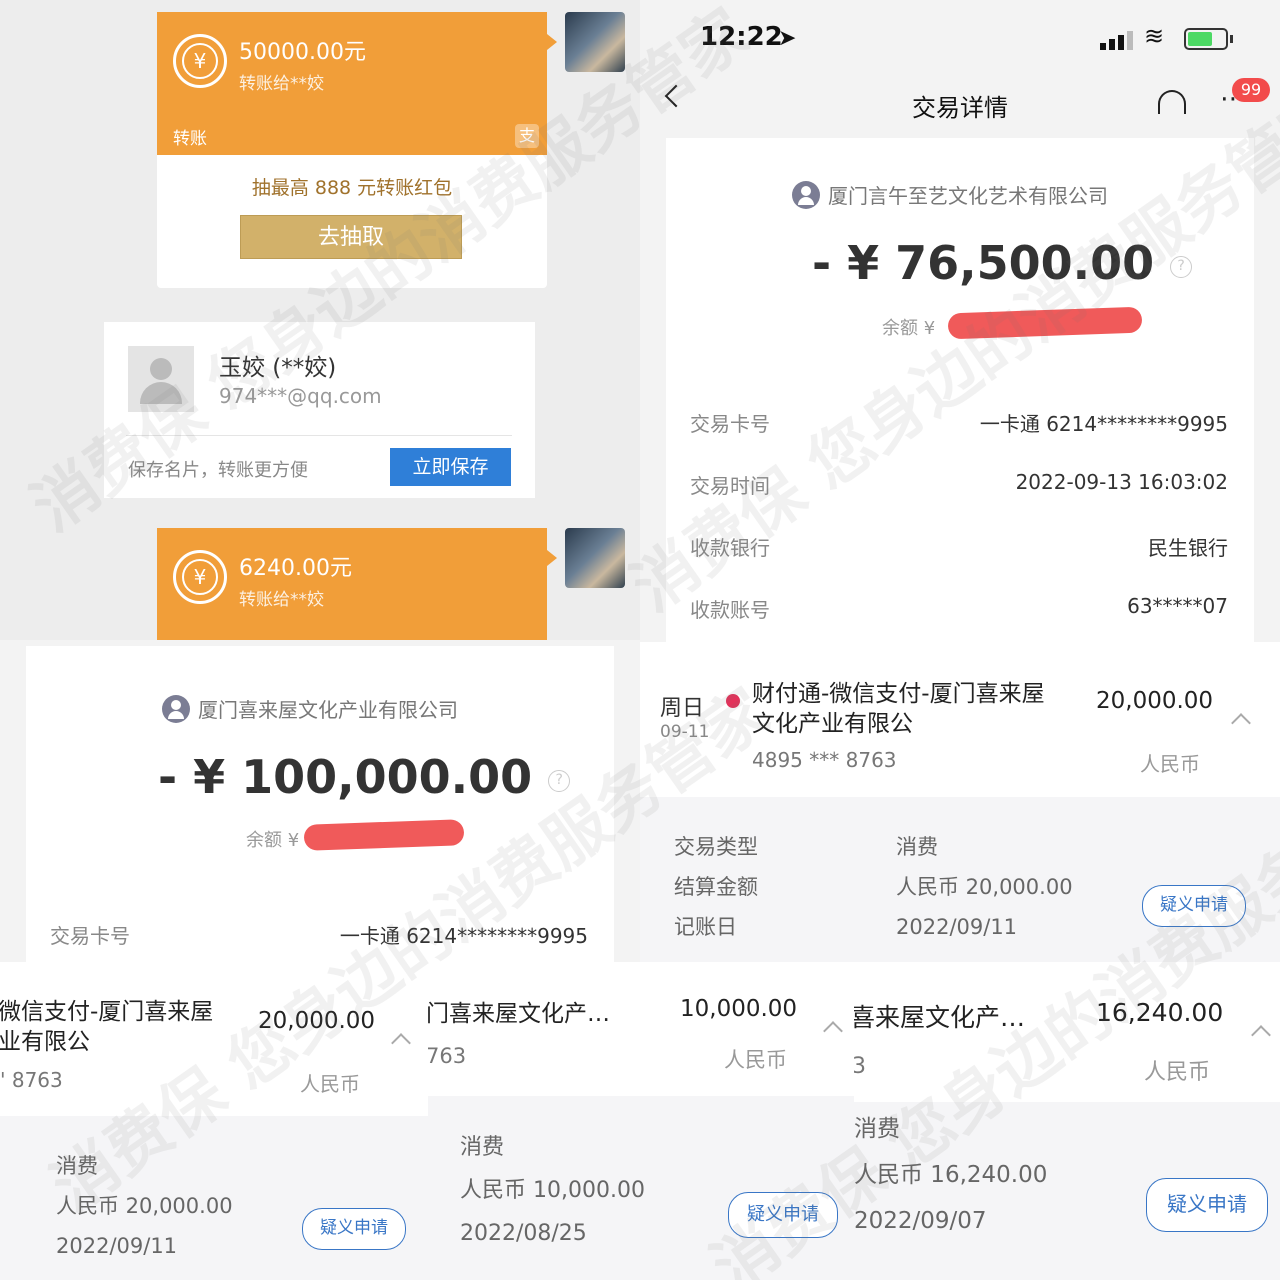 The width and height of the screenshot is (1280, 1280). Describe the element at coordinates (685, 732) in the screenshot. I see `date-short: 09-11` at that location.